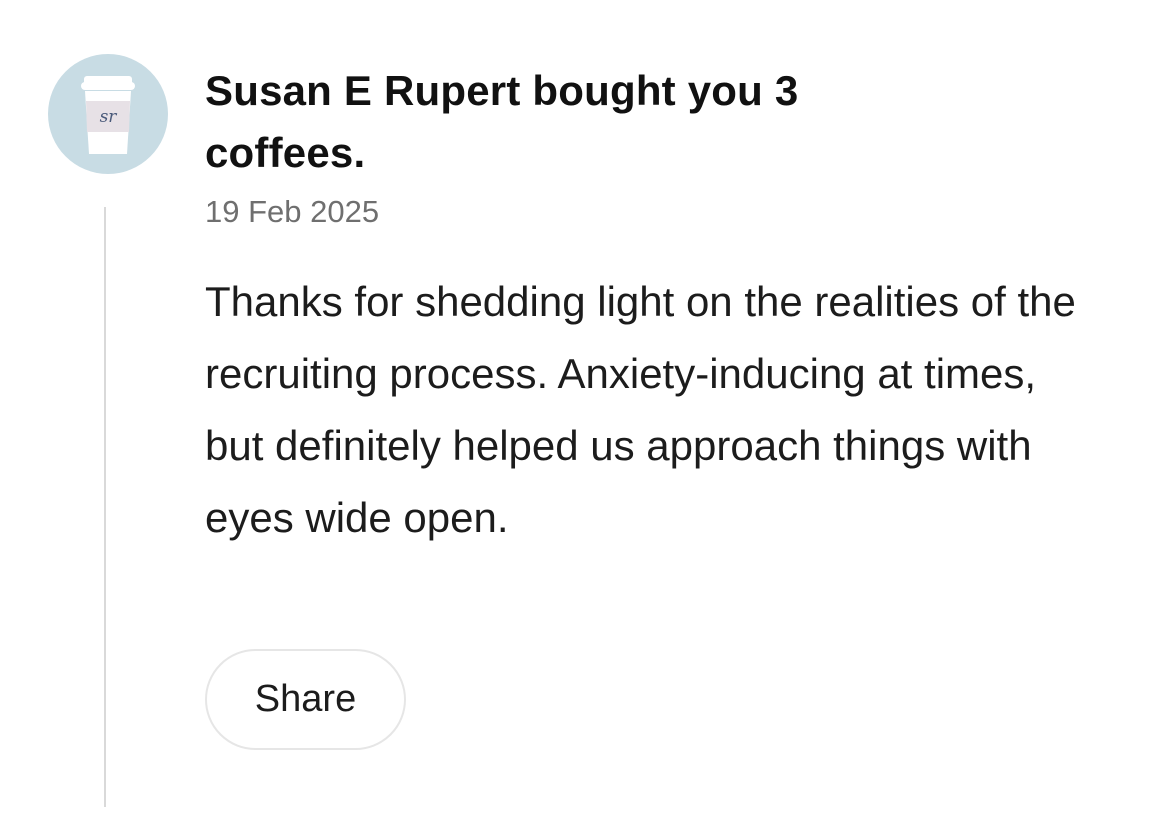 The width and height of the screenshot is (1170, 837). What do you see at coordinates (105, 507) in the screenshot?
I see `thread-line` at bounding box center [105, 507].